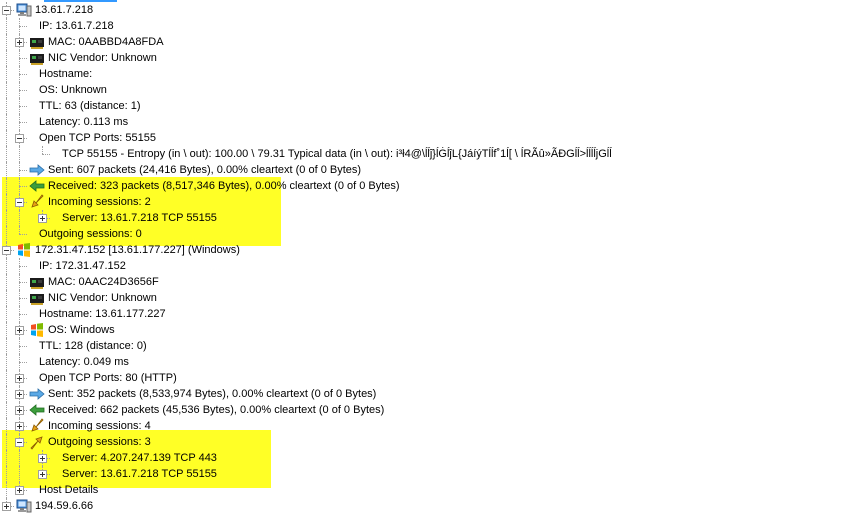 The image size is (854, 517). I want to click on tree-node-label: Incoming sessions: 2, so click(99, 202).